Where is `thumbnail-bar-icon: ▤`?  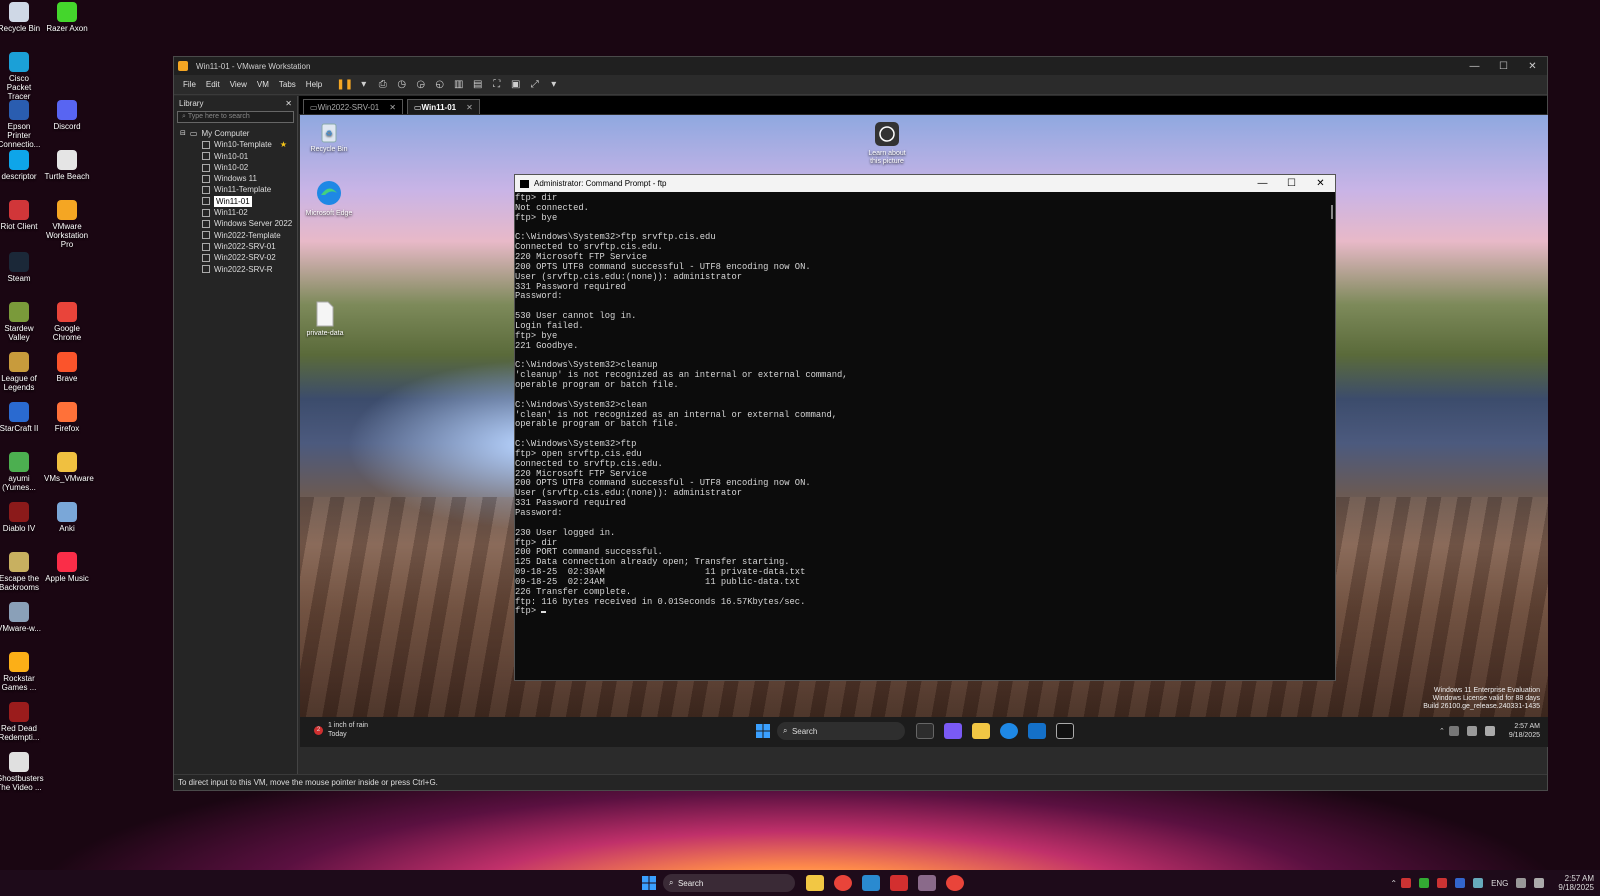 thumbnail-bar-icon: ▤ is located at coordinates (477, 84).